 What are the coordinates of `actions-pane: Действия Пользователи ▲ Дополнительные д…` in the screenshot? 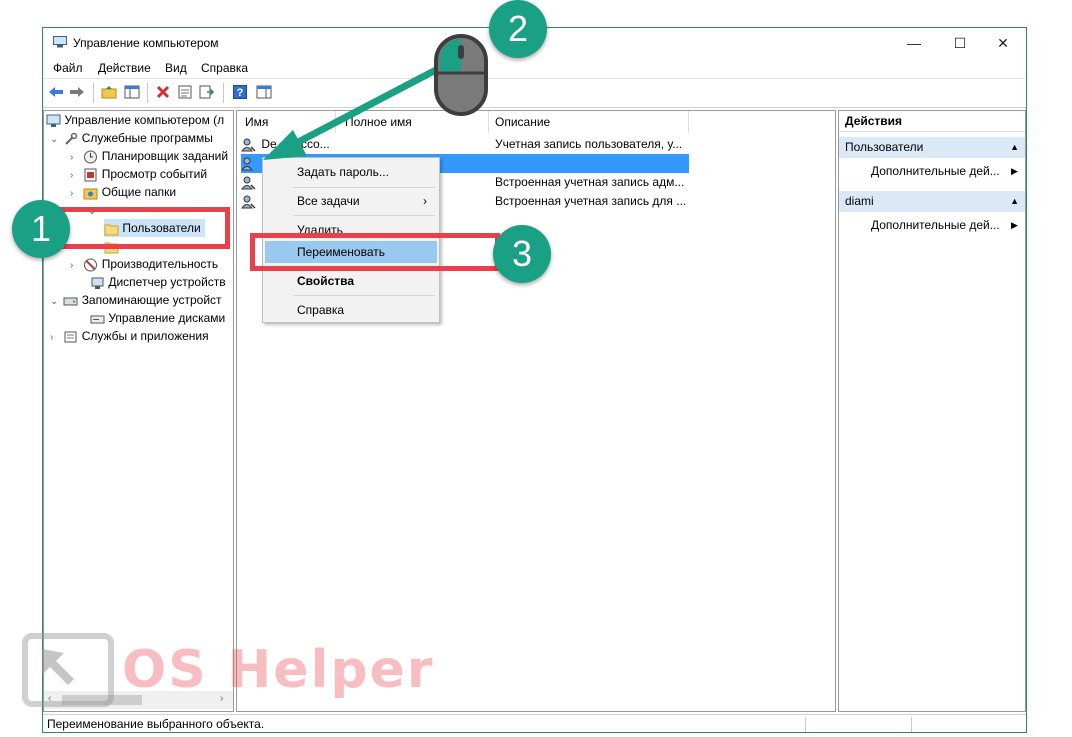 It's located at (932, 411).